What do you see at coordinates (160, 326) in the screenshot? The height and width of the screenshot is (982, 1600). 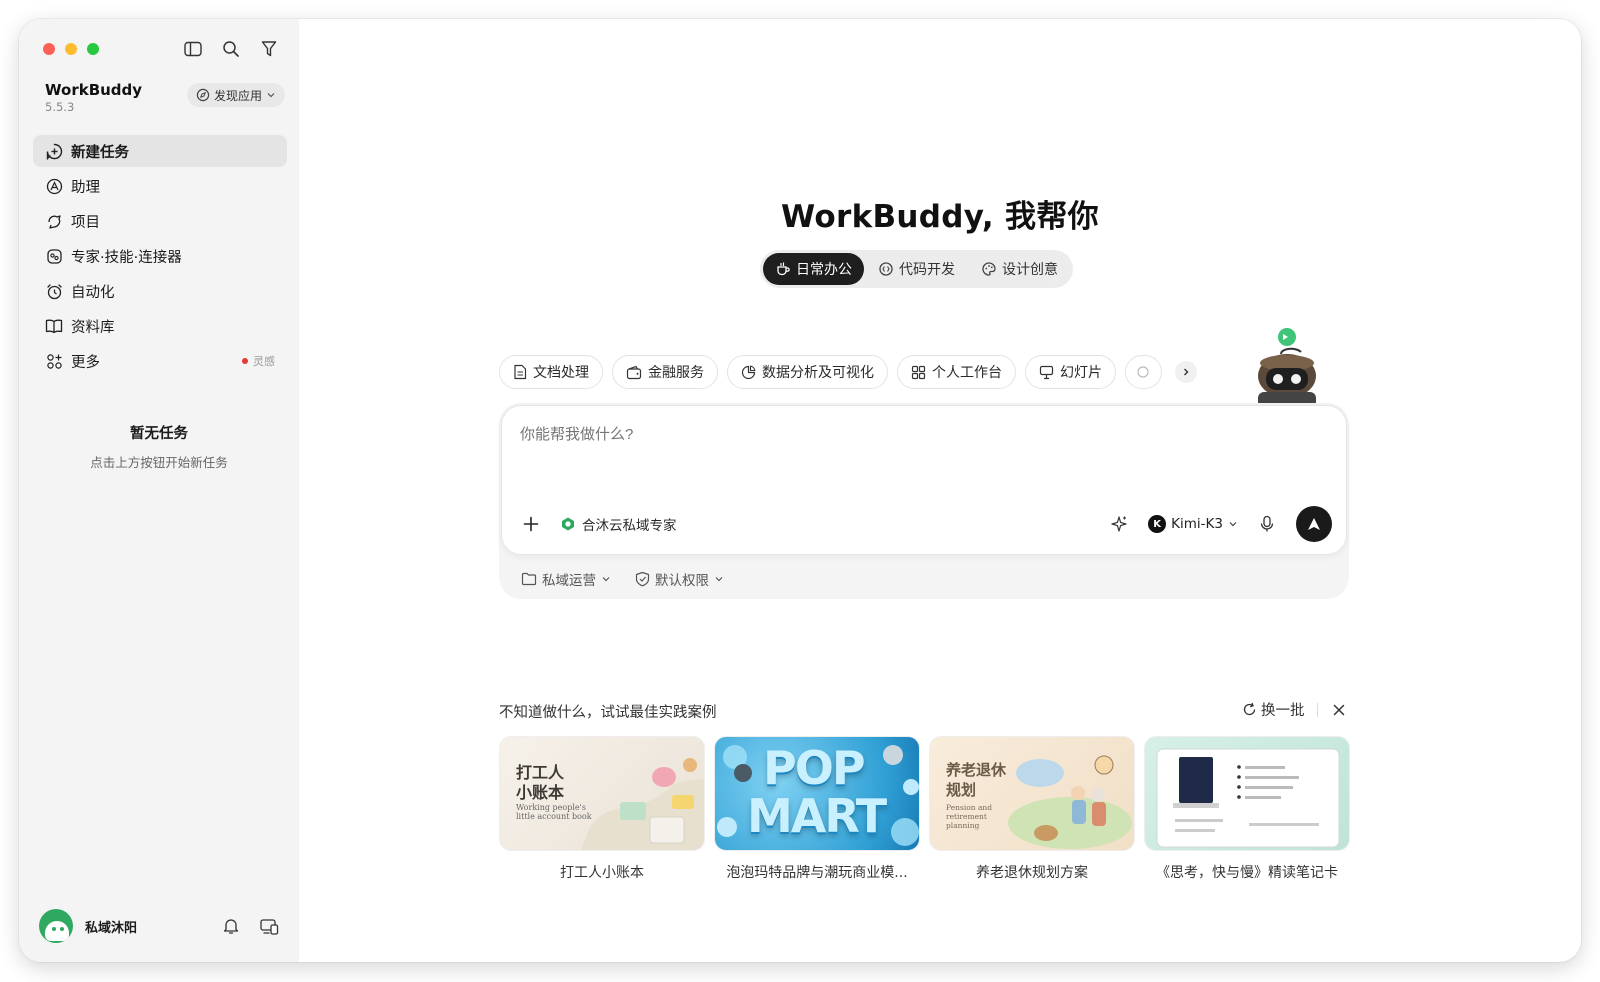 I see `sidebar-item-library: 资料库` at bounding box center [160, 326].